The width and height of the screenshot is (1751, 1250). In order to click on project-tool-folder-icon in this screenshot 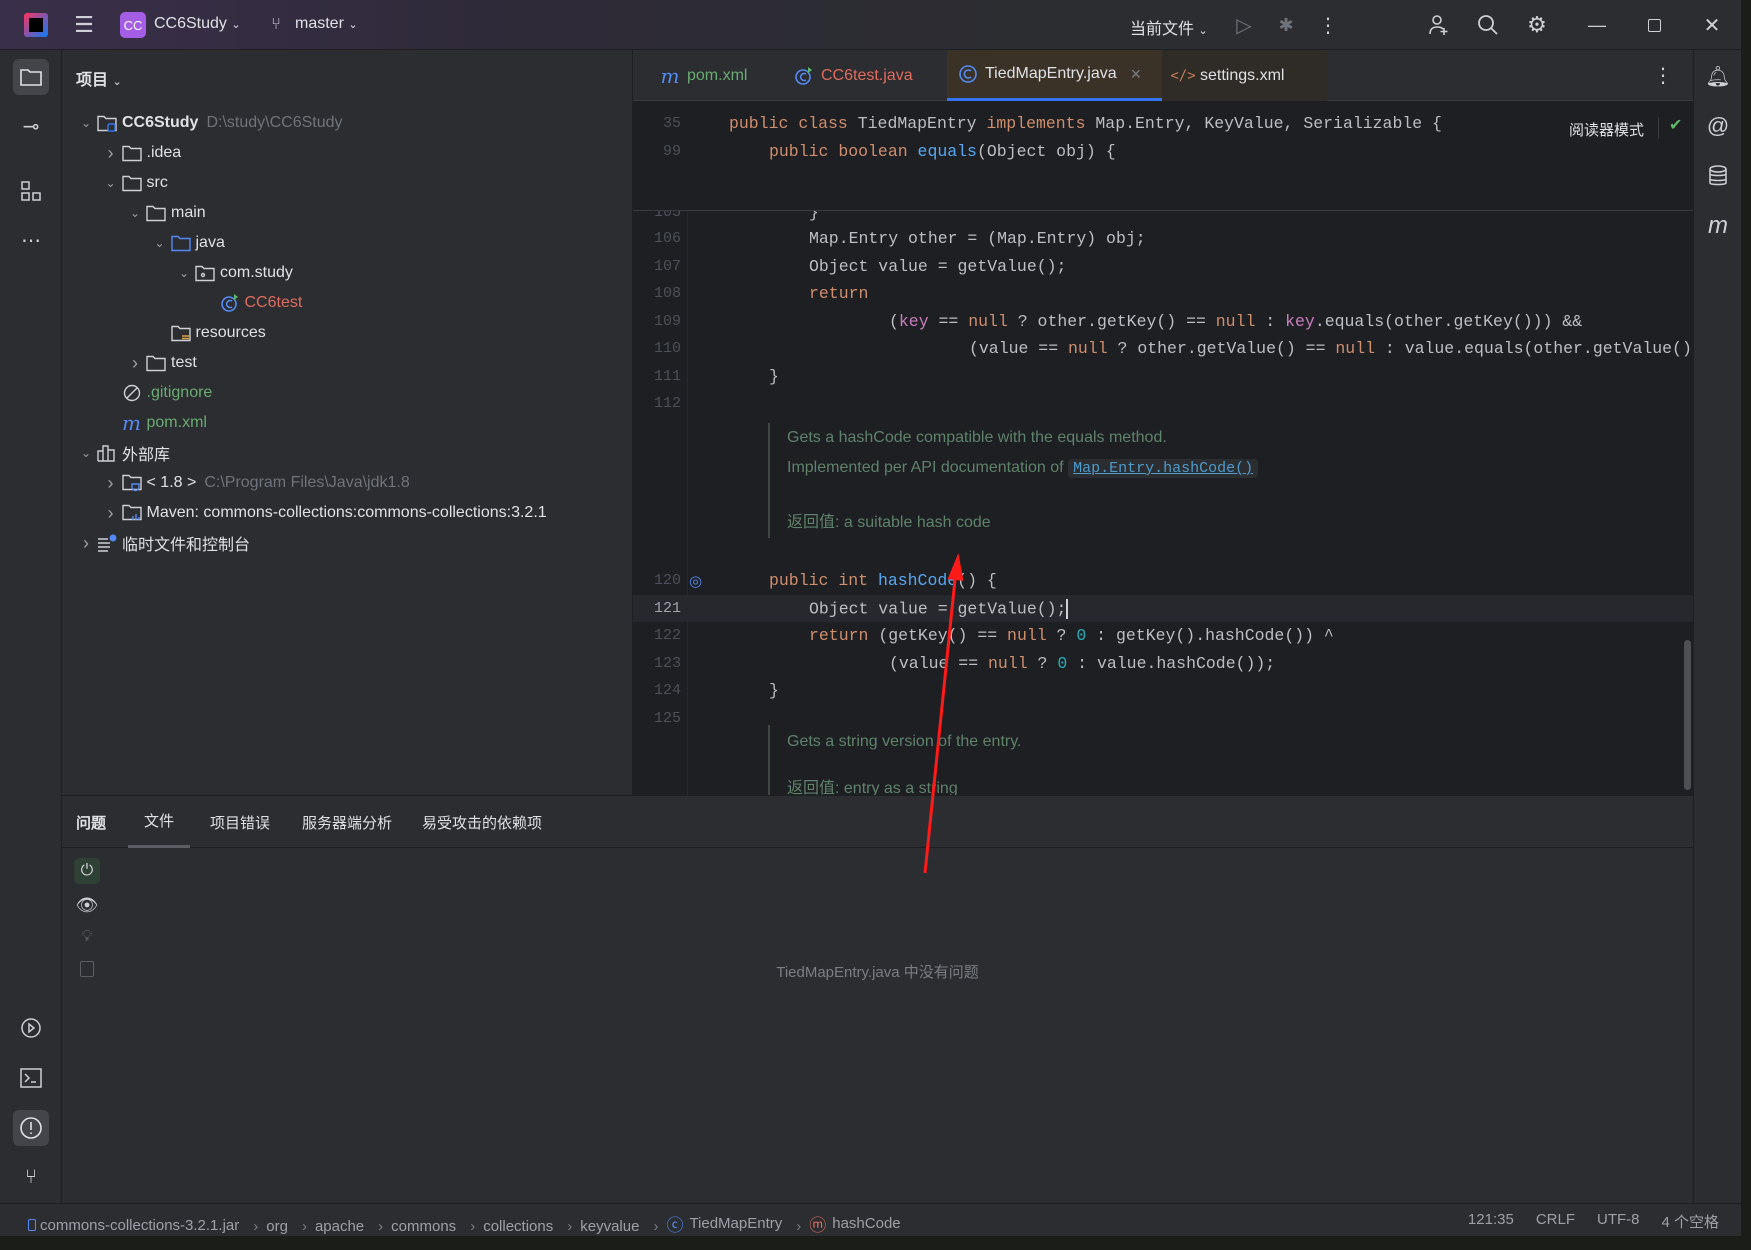, I will do `click(31, 77)`.